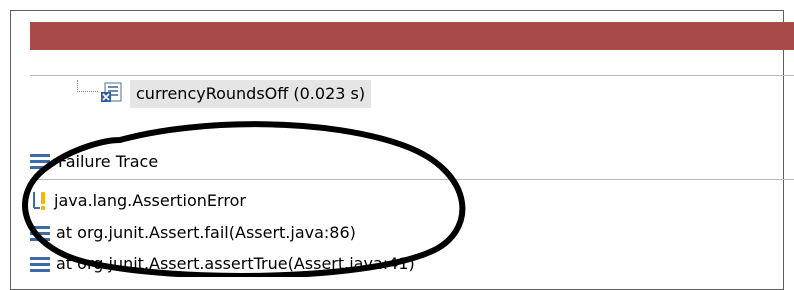  I want to click on tree-connector-lines, so click(87, 86).